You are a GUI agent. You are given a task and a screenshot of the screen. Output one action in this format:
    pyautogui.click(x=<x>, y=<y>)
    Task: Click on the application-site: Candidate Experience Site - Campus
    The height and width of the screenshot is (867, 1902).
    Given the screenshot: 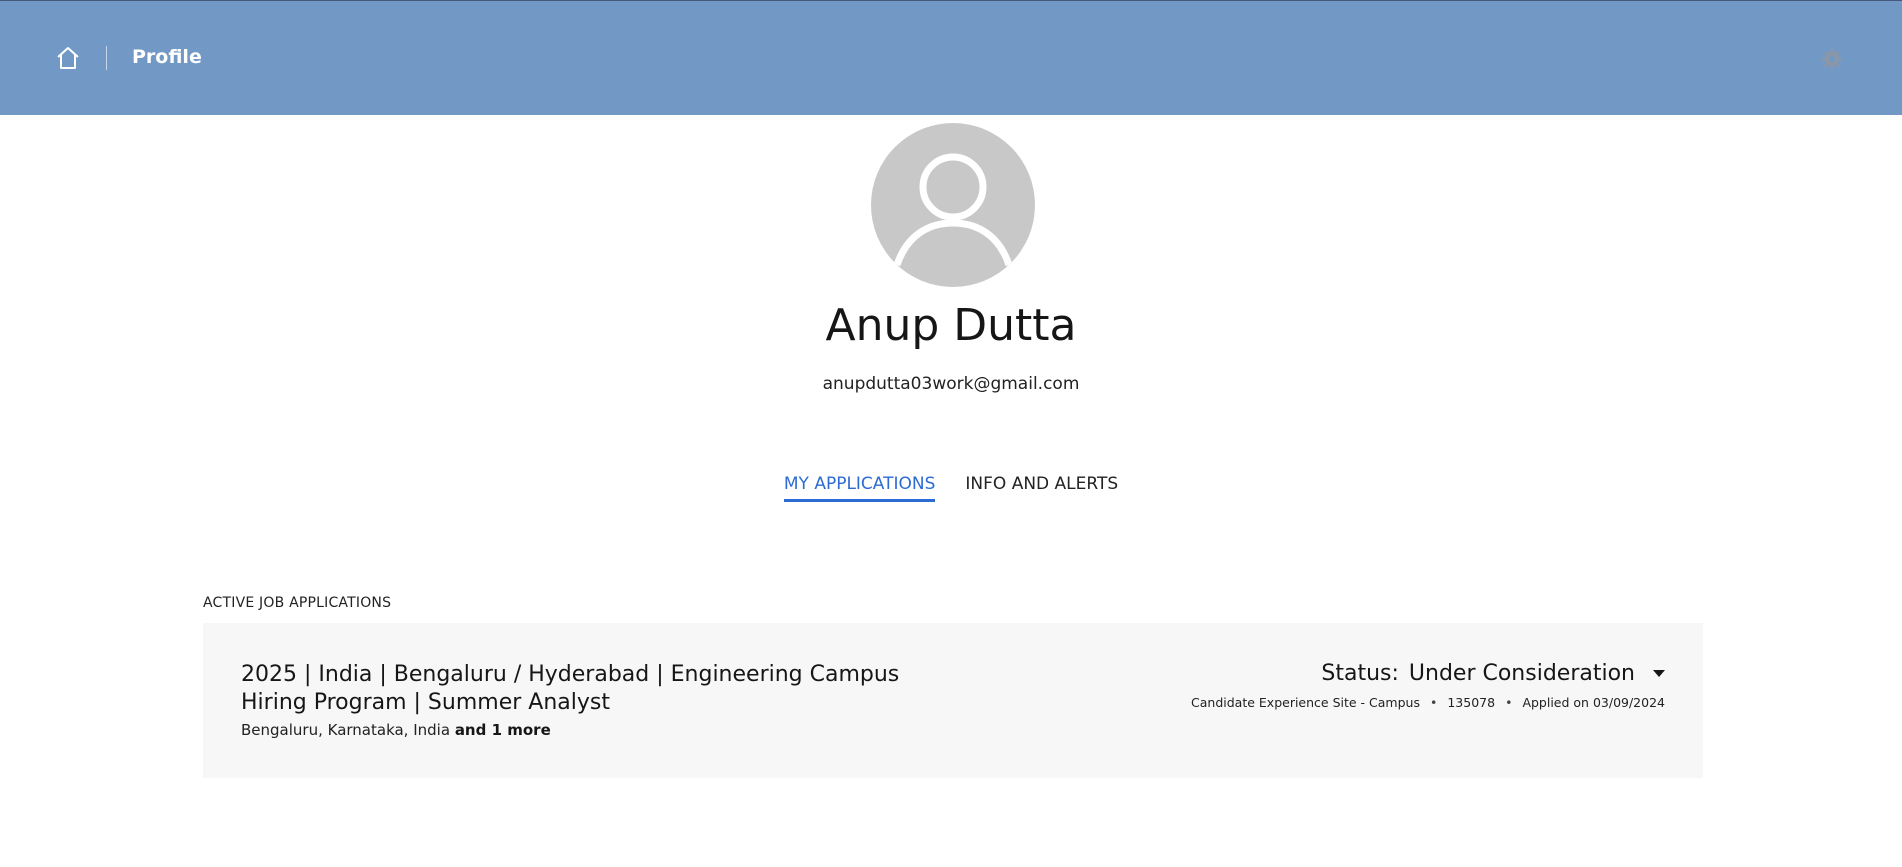 What is the action you would take?
    pyautogui.click(x=1305, y=702)
    